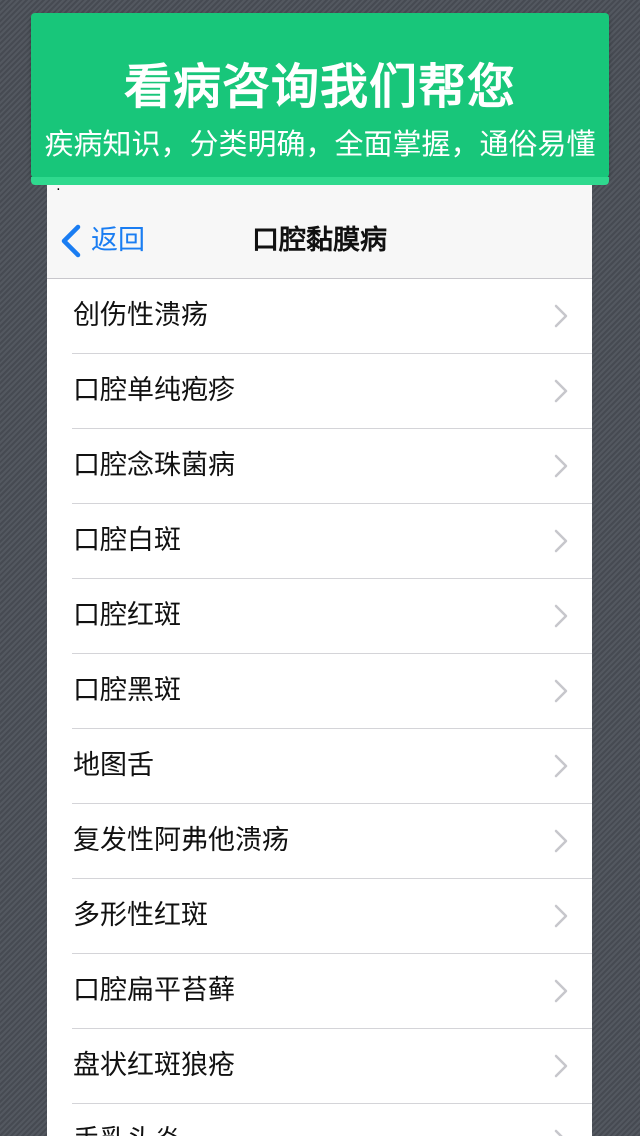 The image size is (640, 1136). I want to click on list-item-label: 口腔单纯疱疹, so click(154, 390).